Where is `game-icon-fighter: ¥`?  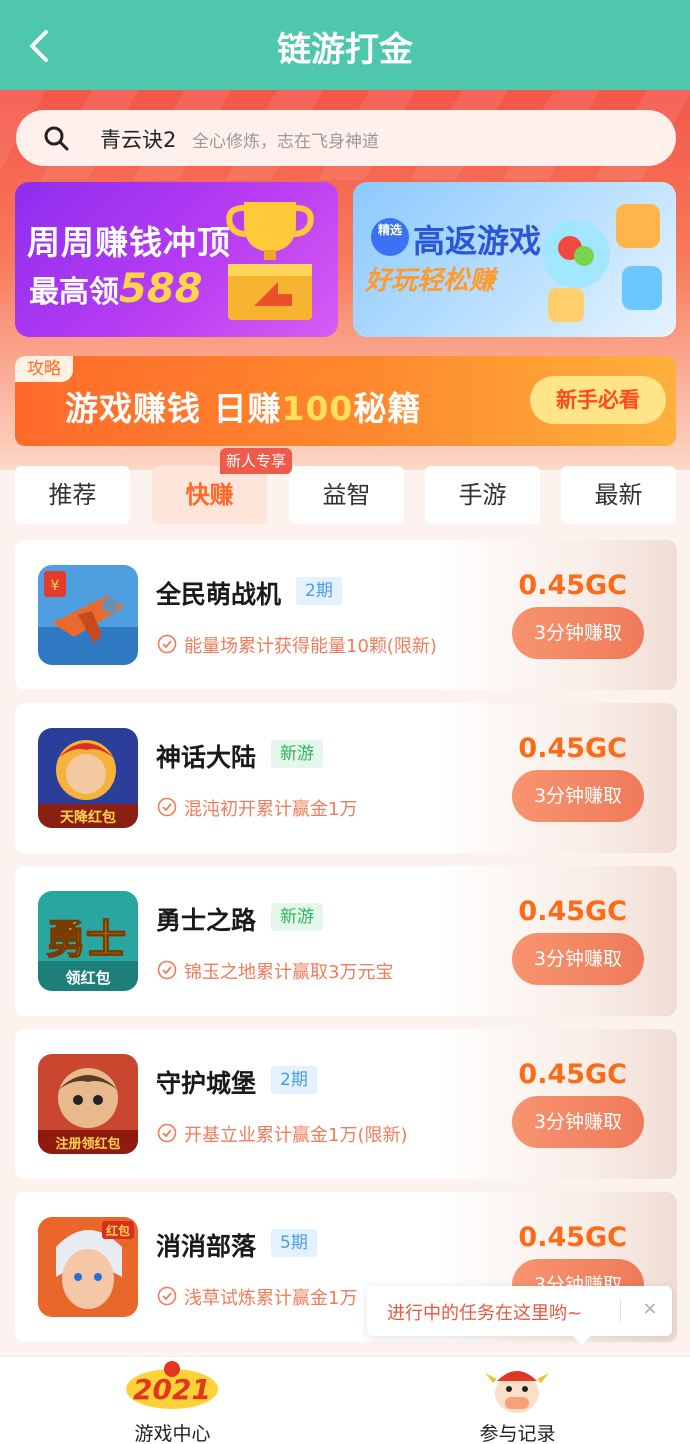 game-icon-fighter: ¥ is located at coordinates (88, 615).